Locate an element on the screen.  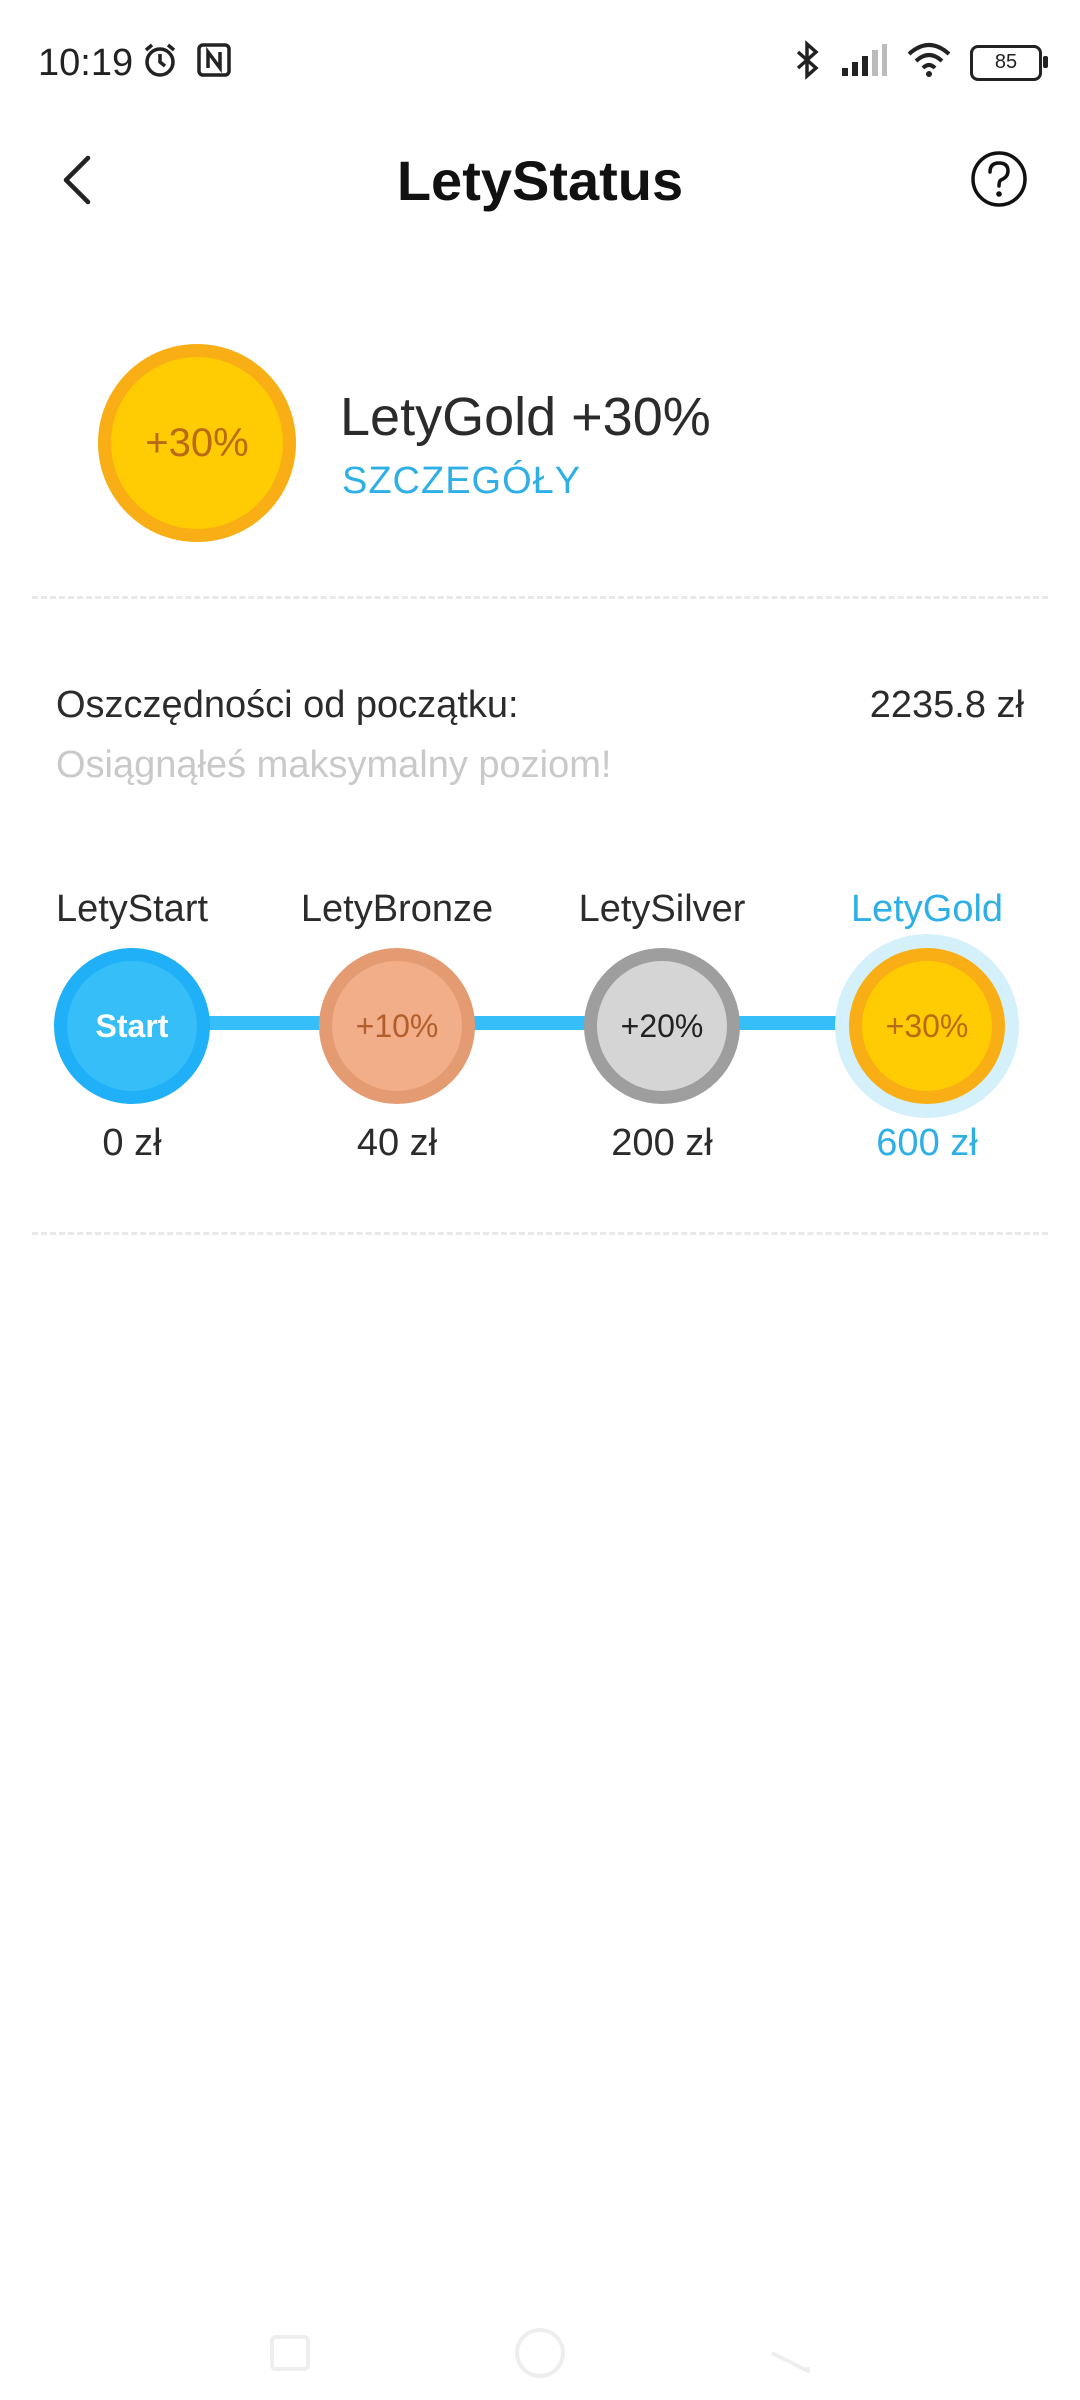
home-icon is located at coordinates (540, 2353).